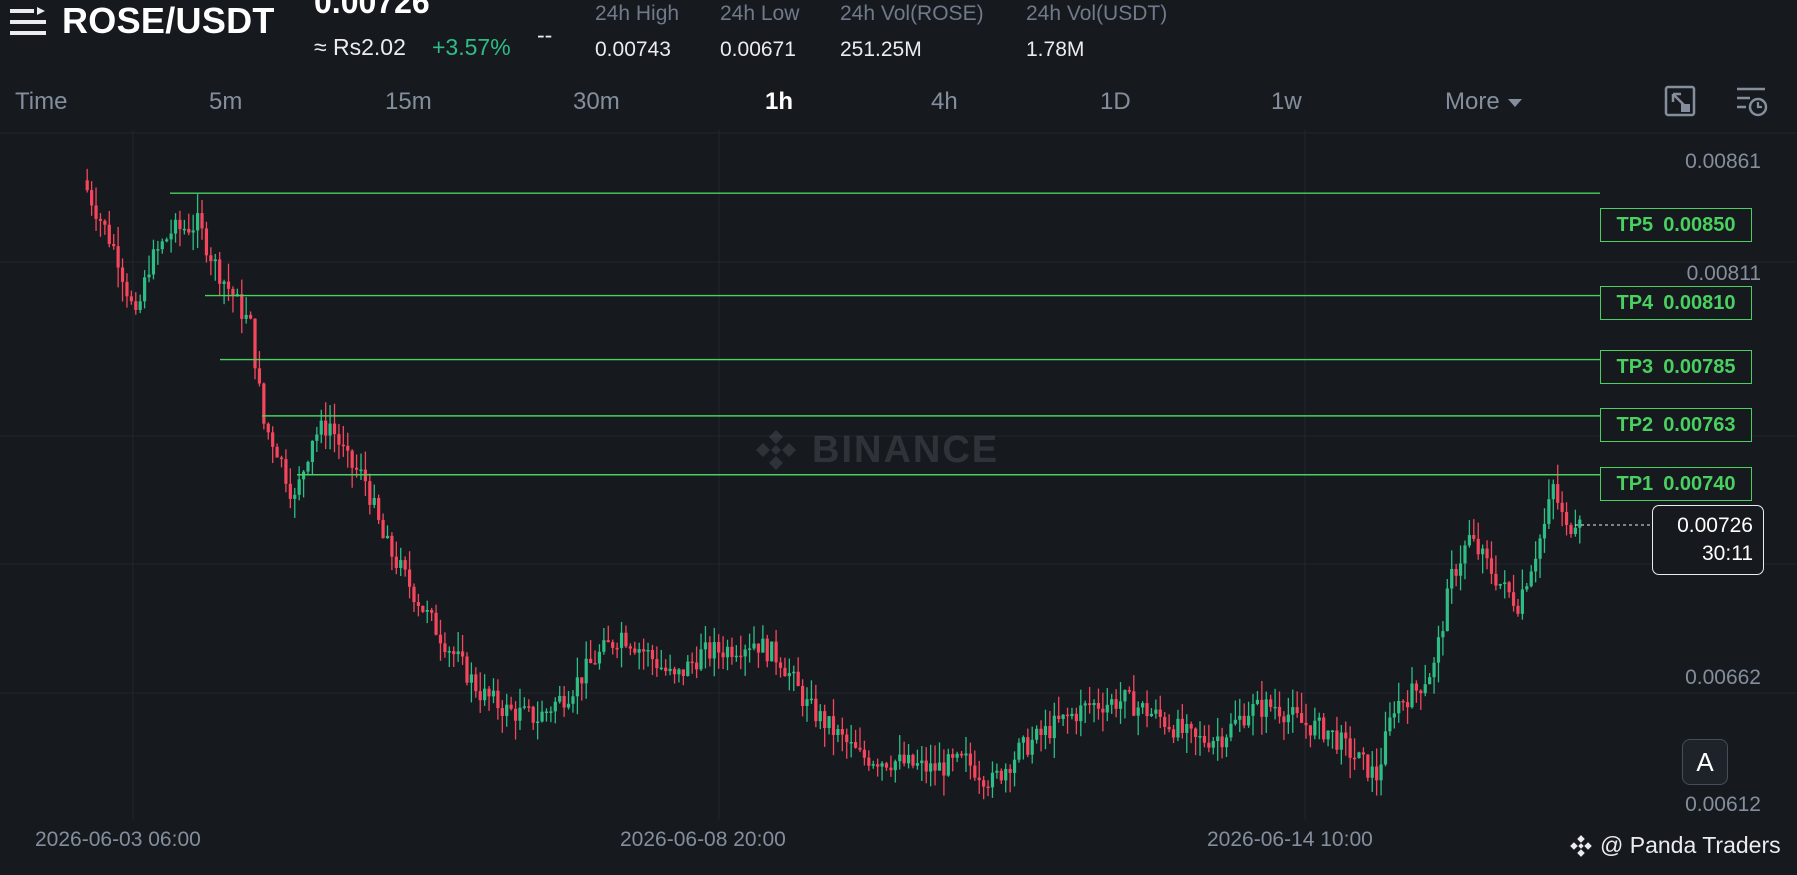 This screenshot has height=875, width=1797. Describe the element at coordinates (1699, 424) in the screenshot. I see `tp-value: 0.00763` at that location.